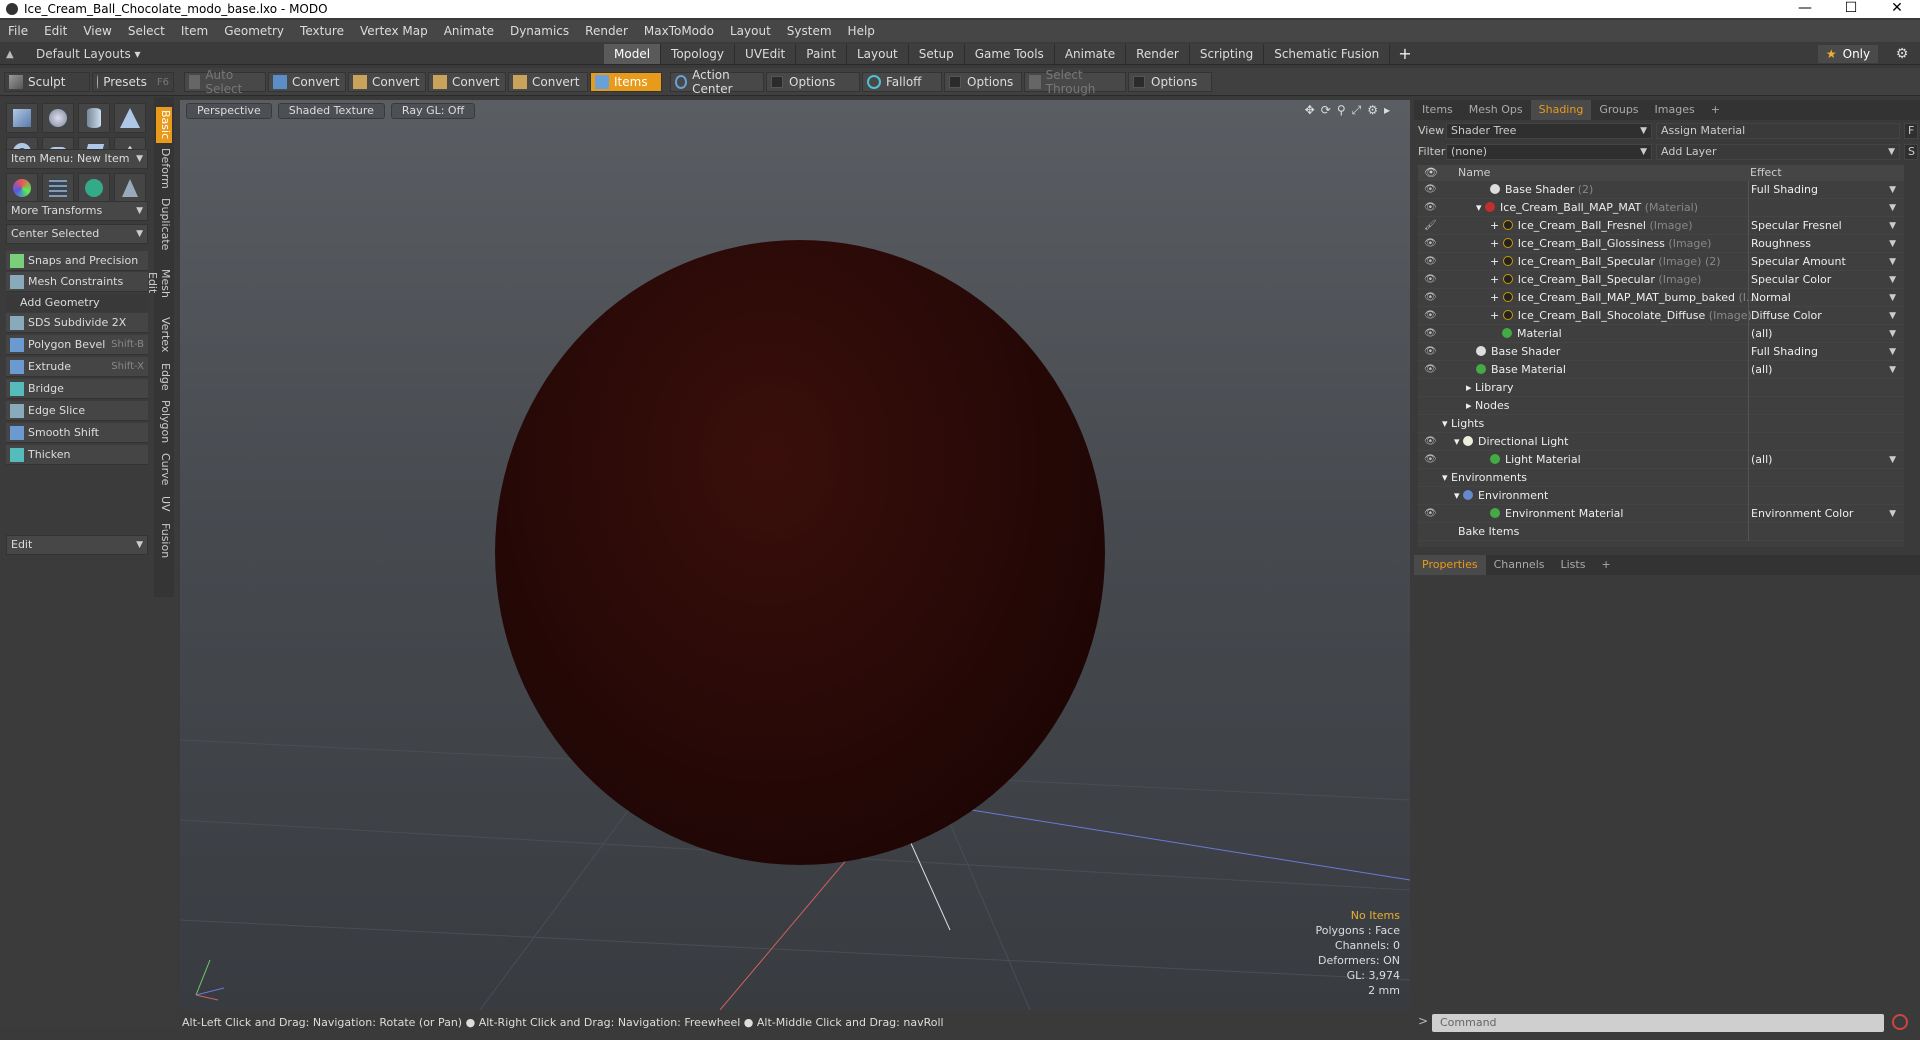  I want to click on vtab-basic: Basic, so click(164, 125).